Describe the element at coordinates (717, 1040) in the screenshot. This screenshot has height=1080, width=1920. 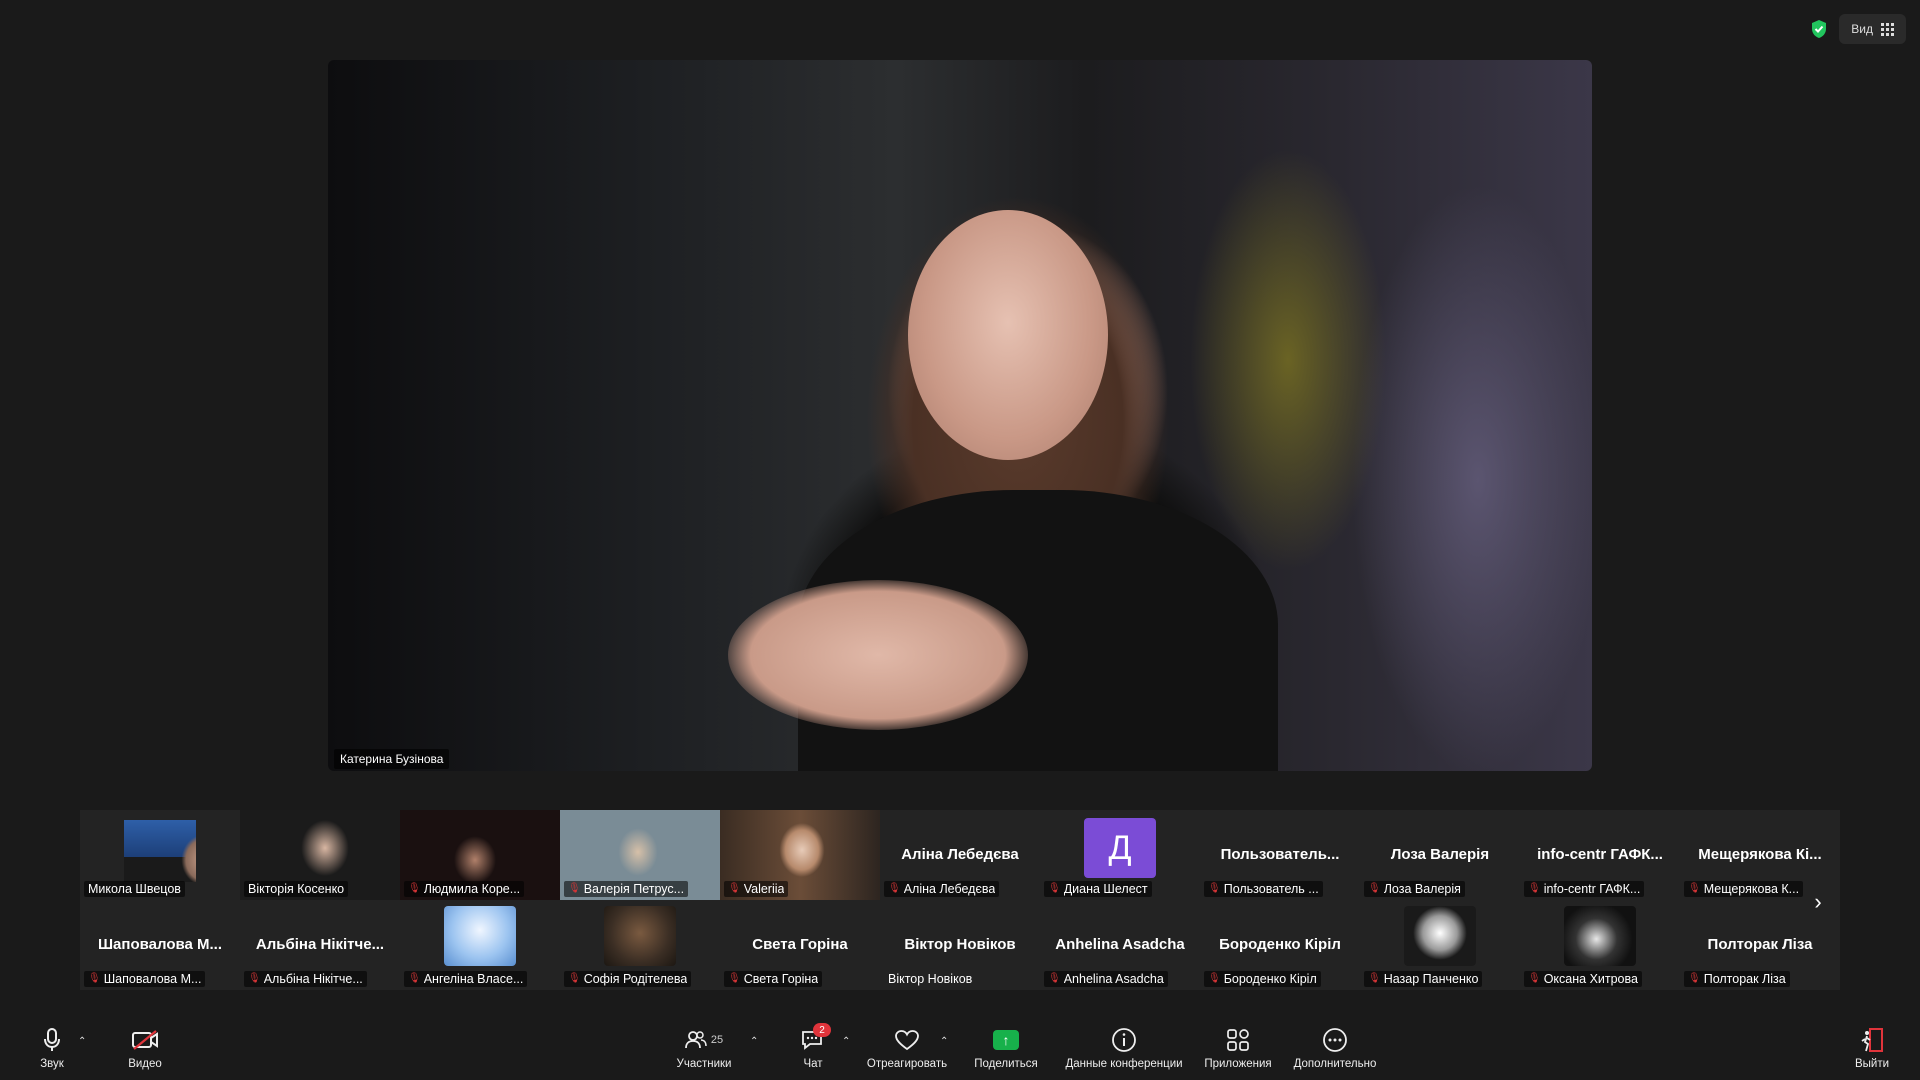
I see `participants-count: 25` at that location.